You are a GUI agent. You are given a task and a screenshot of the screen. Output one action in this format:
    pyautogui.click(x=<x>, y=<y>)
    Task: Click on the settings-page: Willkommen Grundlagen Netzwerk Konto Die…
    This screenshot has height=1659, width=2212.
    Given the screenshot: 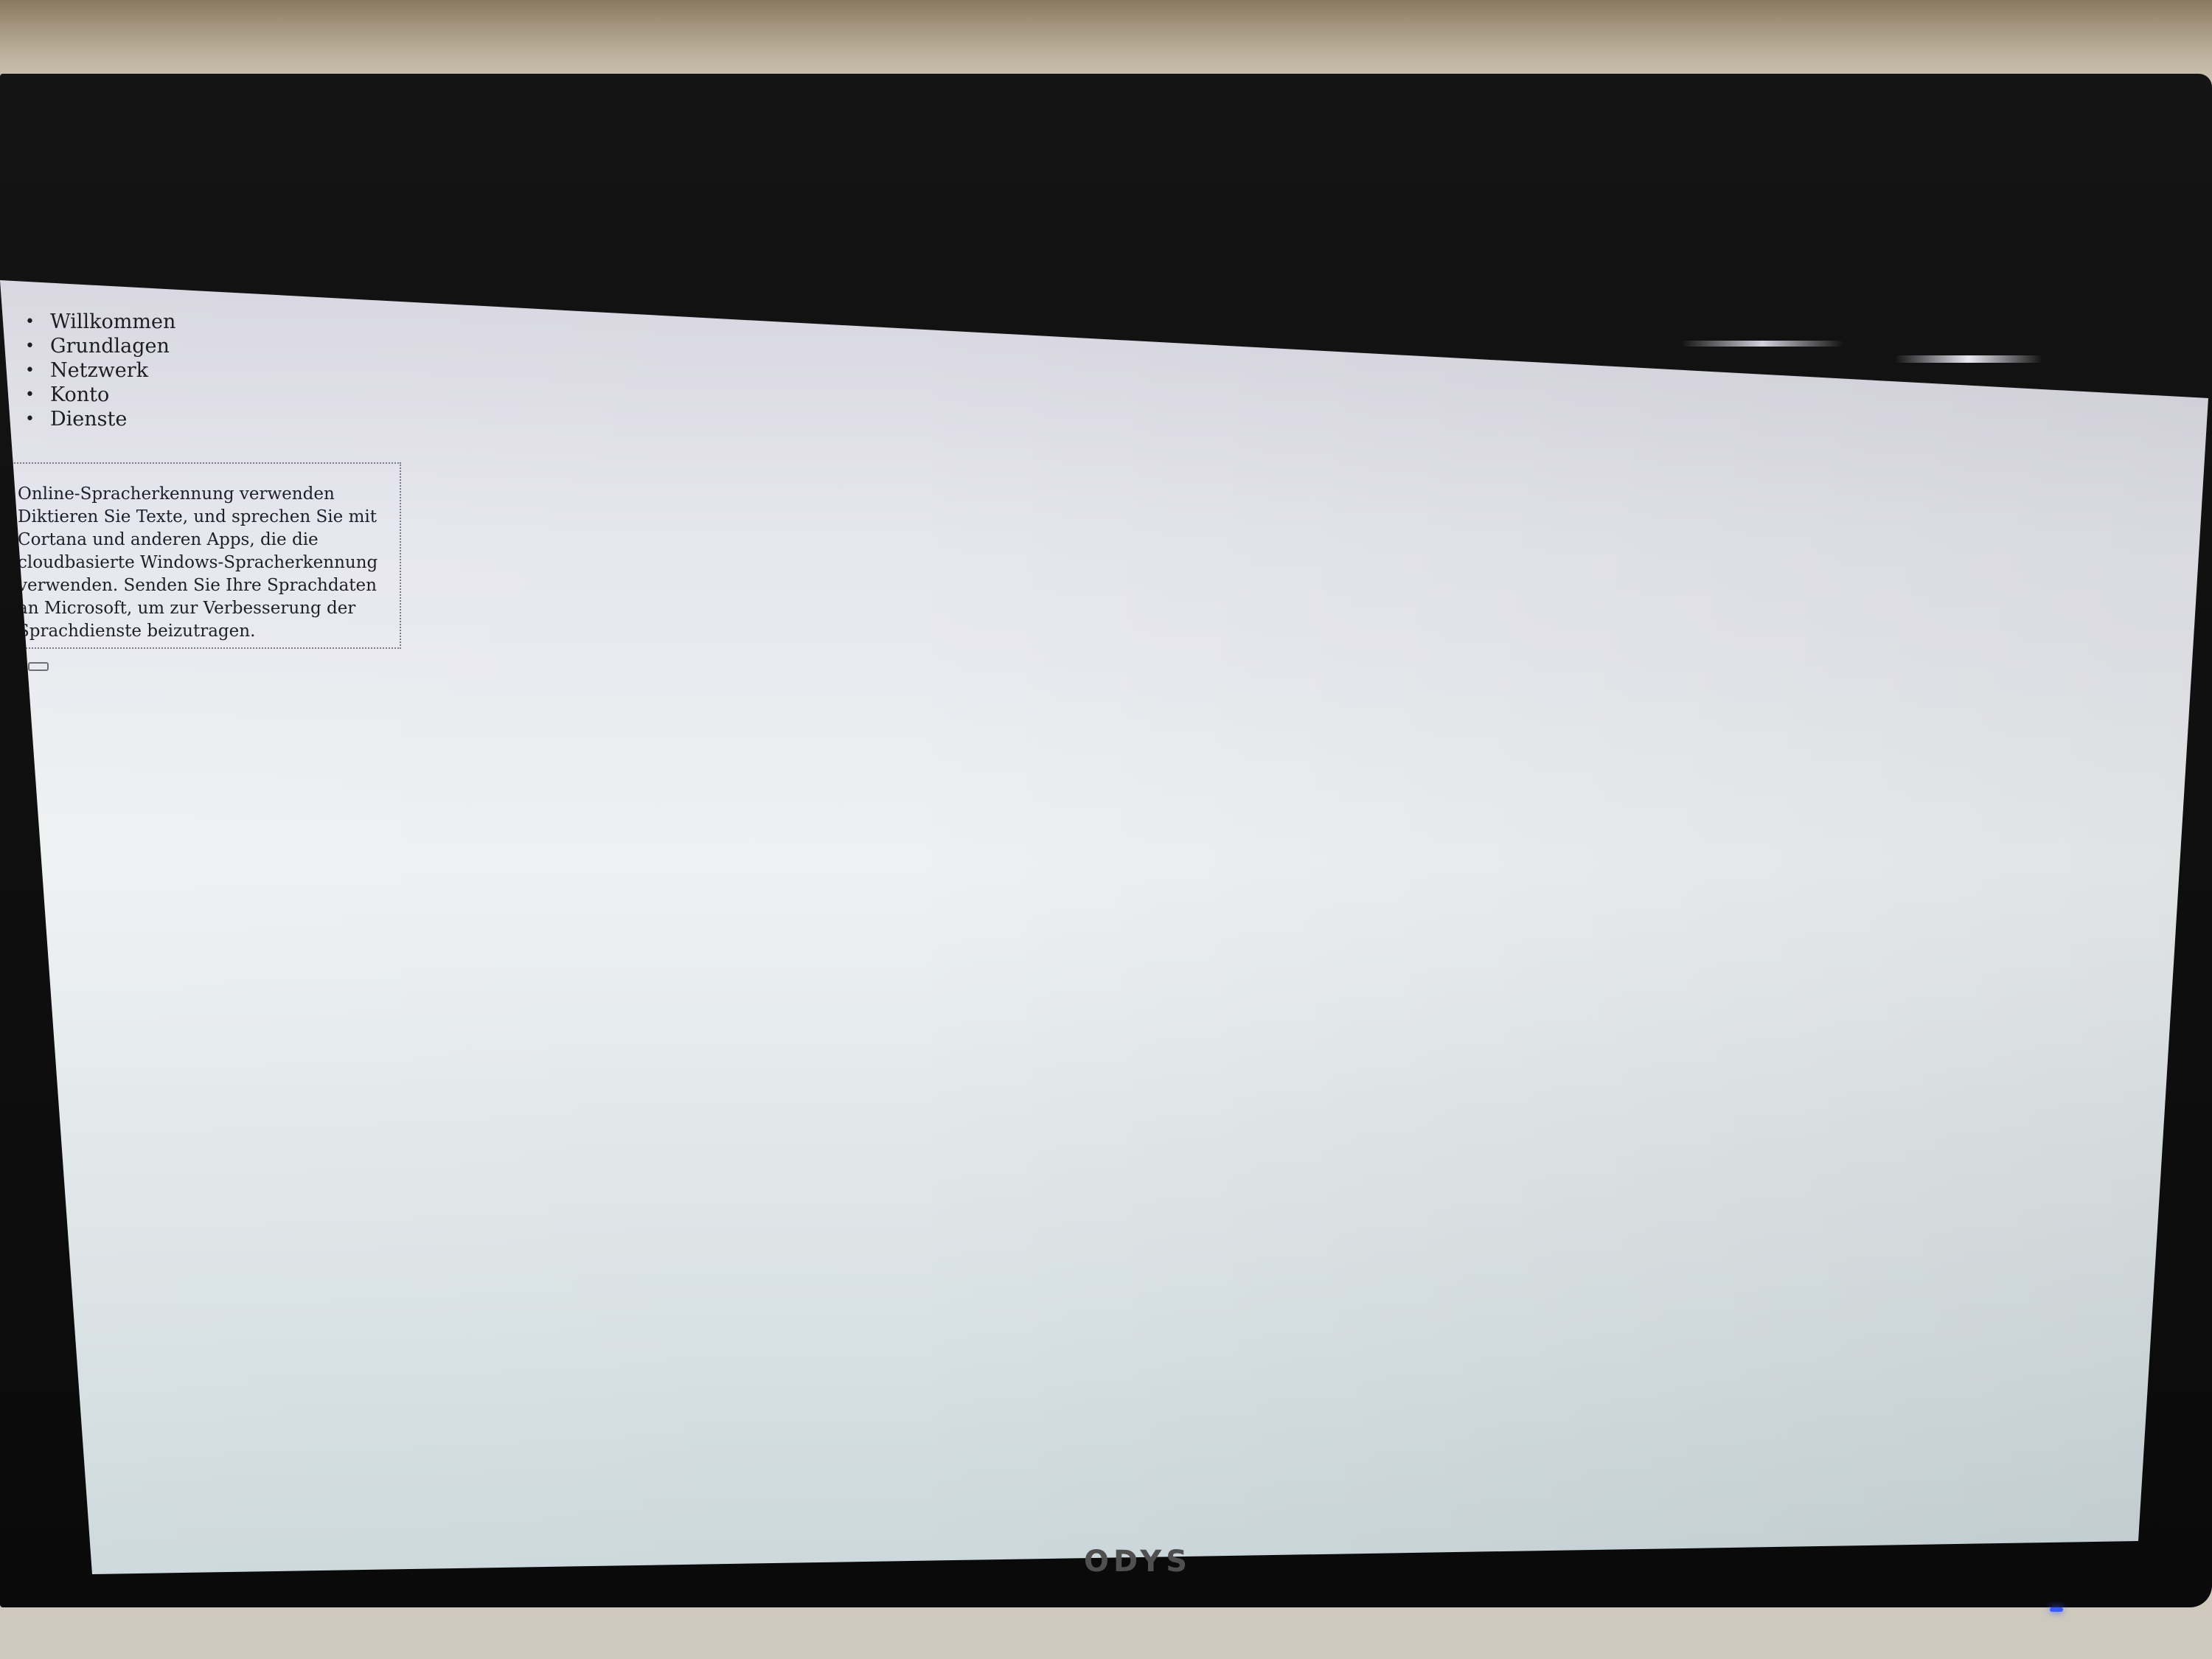 What is the action you would take?
    pyautogui.click(x=271, y=490)
    